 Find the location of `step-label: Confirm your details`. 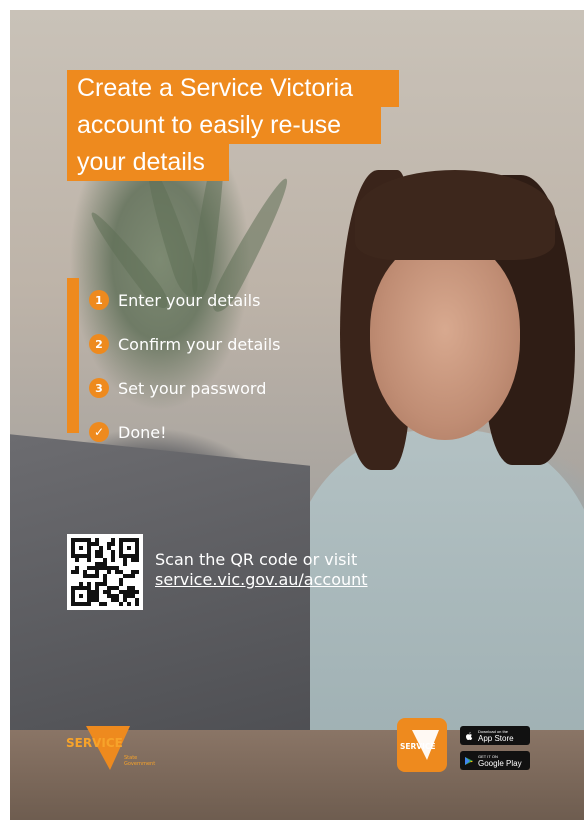

step-label: Confirm your details is located at coordinates (199, 344).